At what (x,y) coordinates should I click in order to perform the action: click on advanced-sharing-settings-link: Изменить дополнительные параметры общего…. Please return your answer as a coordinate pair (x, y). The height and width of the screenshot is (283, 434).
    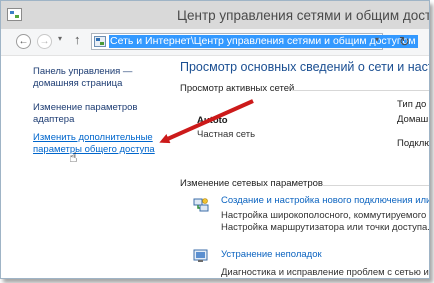
    Looking at the image, I should click on (94, 144).